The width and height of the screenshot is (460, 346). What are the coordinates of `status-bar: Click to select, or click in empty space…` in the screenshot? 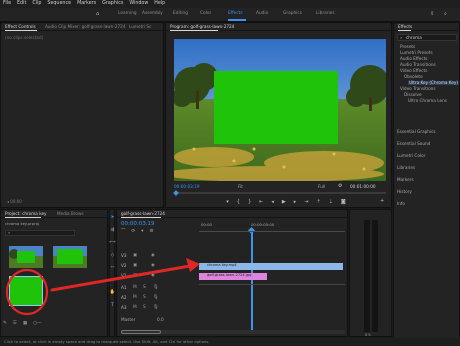 It's located at (230, 342).